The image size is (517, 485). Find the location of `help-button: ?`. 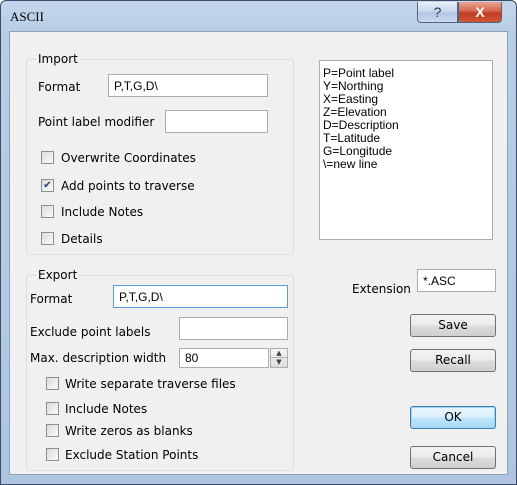

help-button: ? is located at coordinates (437, 12).